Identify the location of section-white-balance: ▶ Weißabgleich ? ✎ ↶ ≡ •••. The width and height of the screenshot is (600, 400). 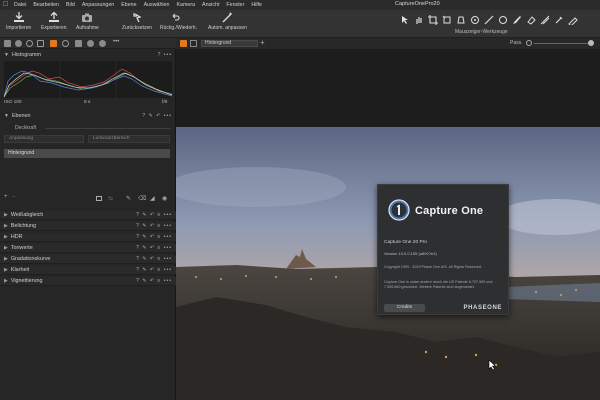
(88, 215).